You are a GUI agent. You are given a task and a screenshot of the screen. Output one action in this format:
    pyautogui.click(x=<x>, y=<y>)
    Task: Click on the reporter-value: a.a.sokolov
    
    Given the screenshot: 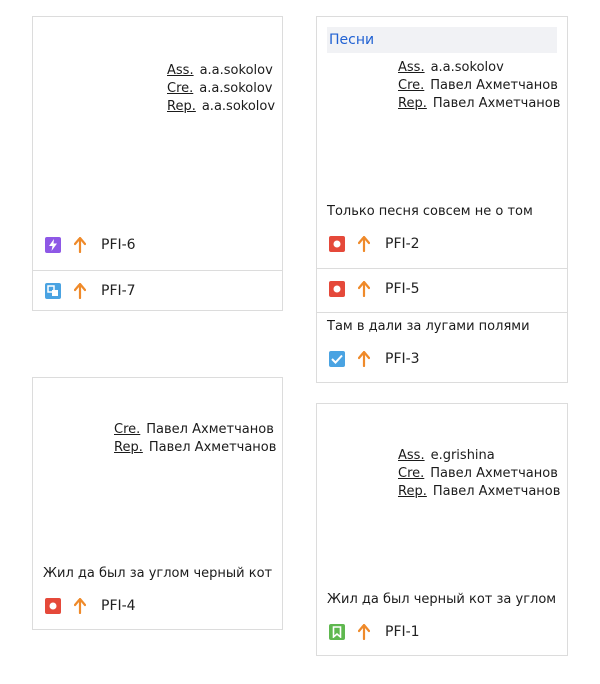 What is the action you would take?
    pyautogui.click(x=238, y=106)
    